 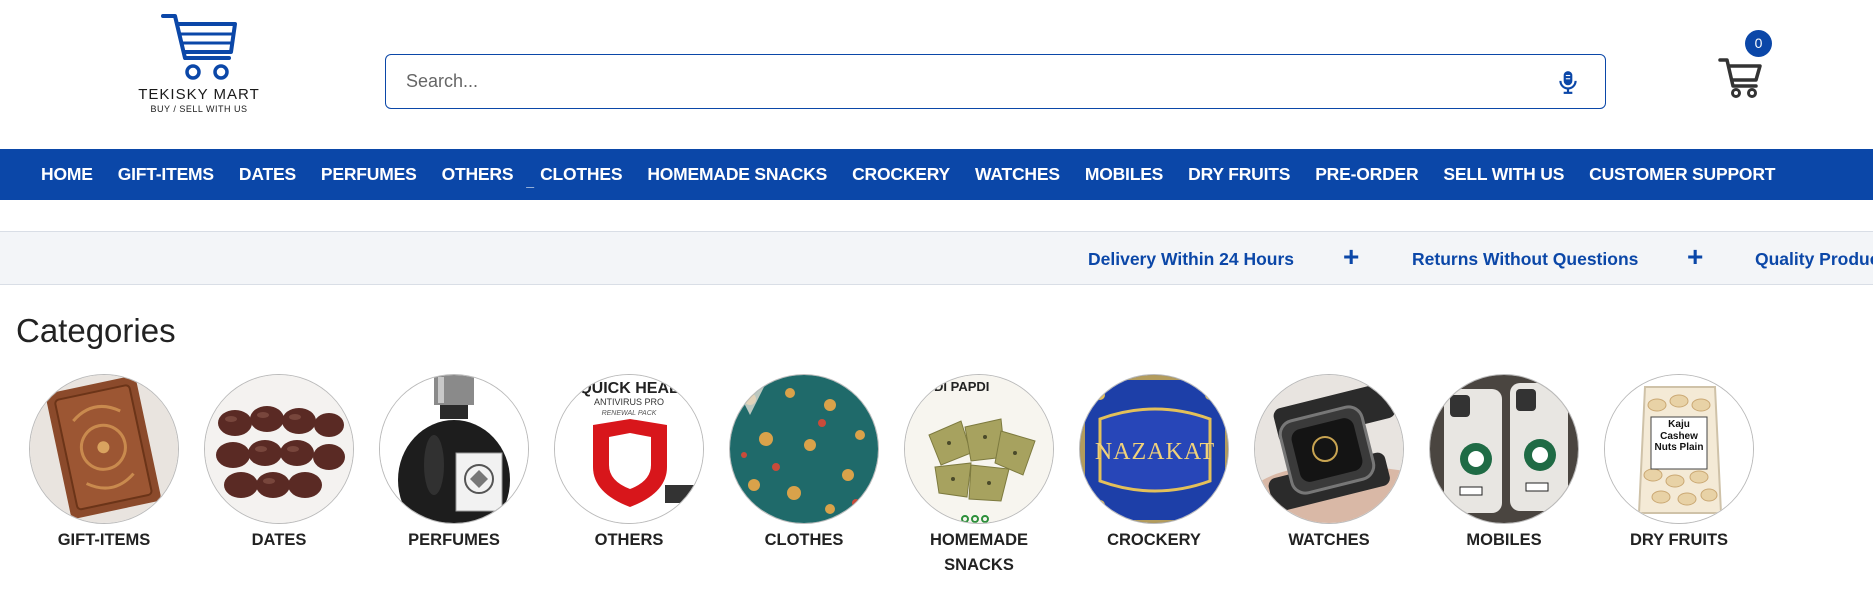 I want to click on cart-logo-icon, so click(x=199, y=47).